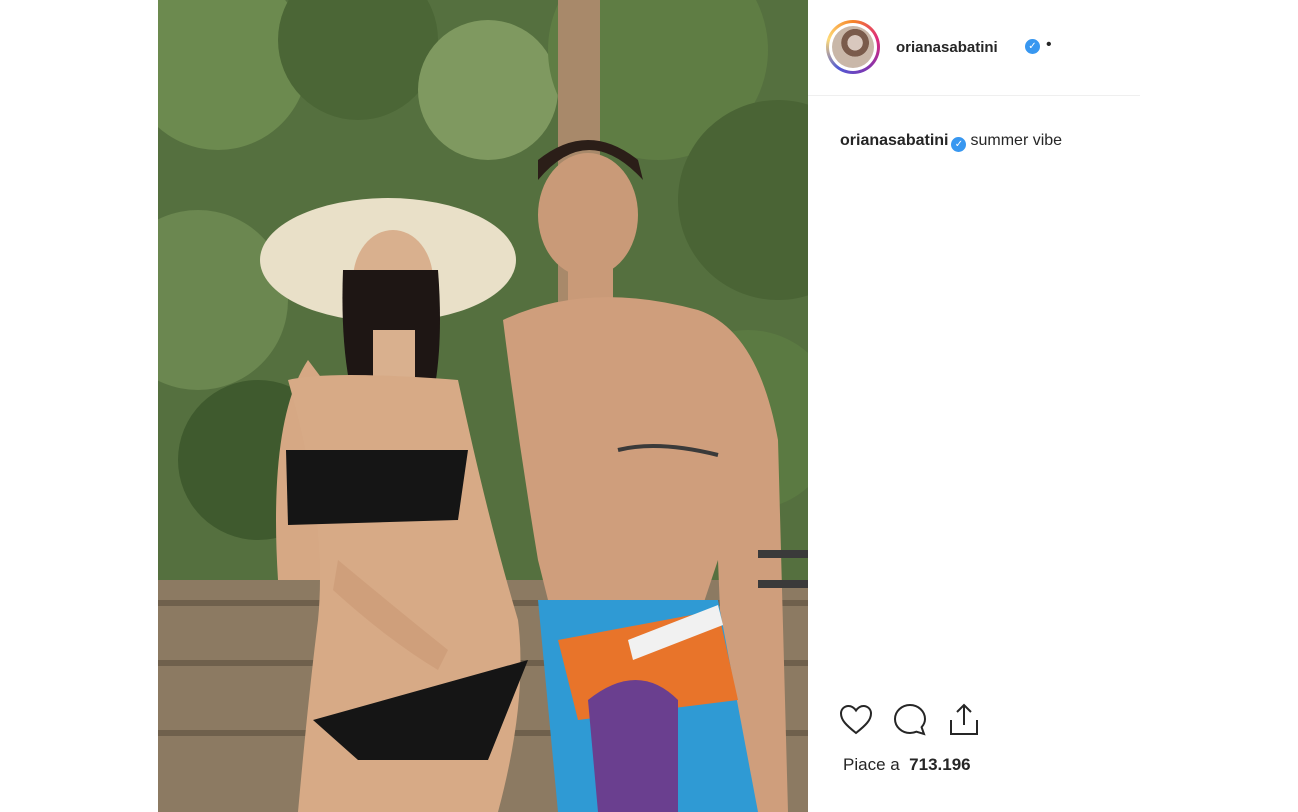 This screenshot has height=812, width=1298. Describe the element at coordinates (871, 764) in the screenshot. I see `likes-label: Piace a` at that location.